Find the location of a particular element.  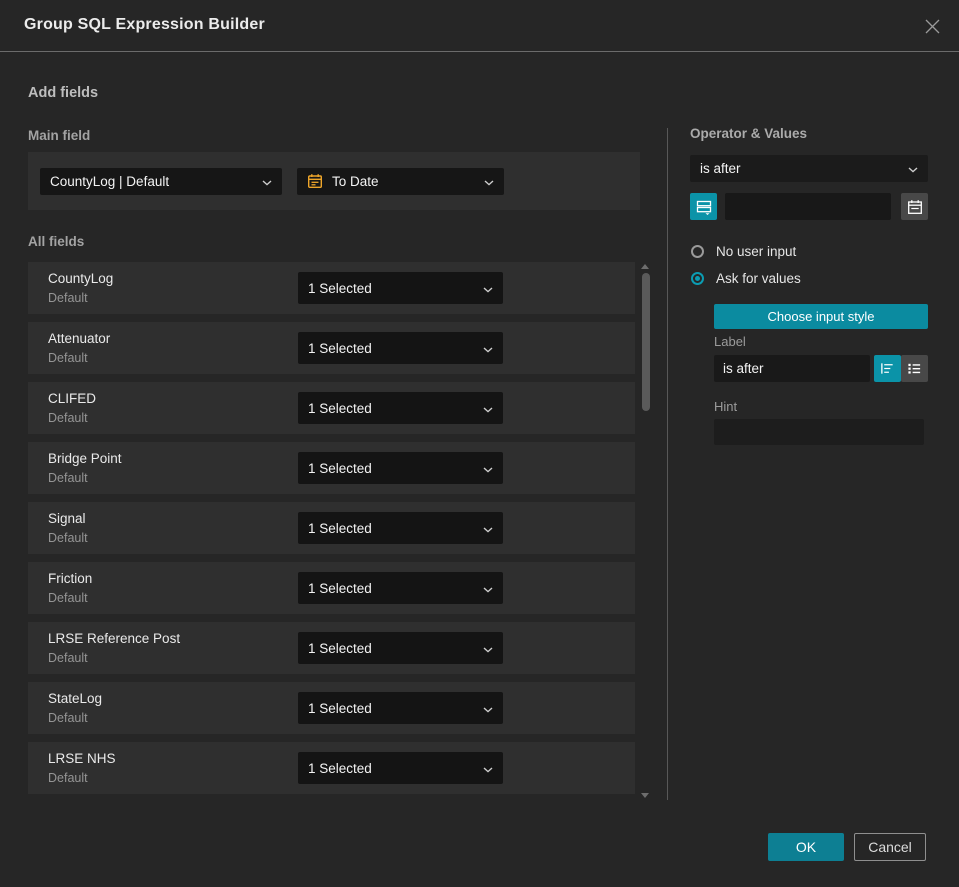

field-row: Friction Default 1 Selected is located at coordinates (331, 588).